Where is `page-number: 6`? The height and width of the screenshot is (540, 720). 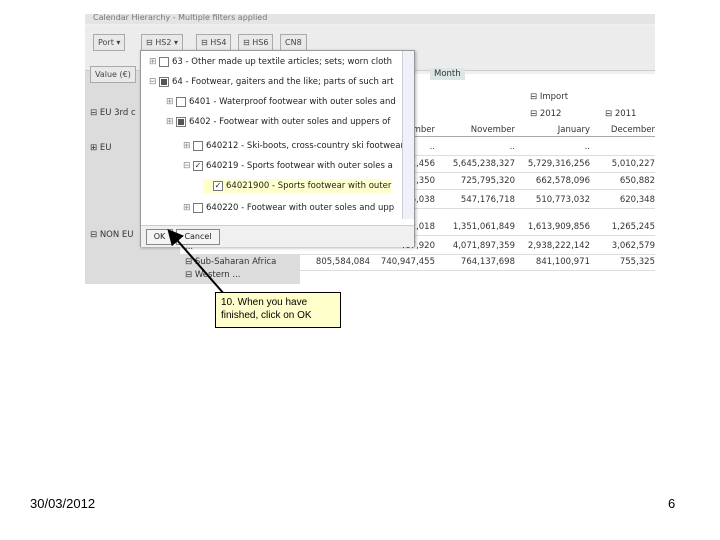 page-number: 6 is located at coordinates (672, 503).